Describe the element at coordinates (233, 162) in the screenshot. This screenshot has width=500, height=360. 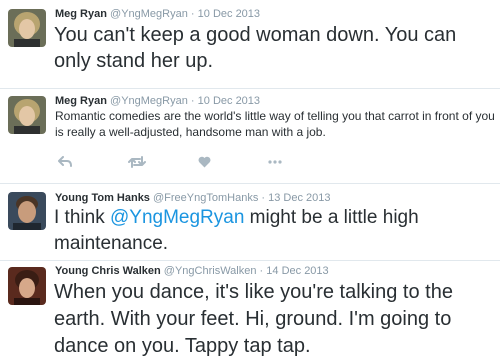
I see `favorite-button` at that location.